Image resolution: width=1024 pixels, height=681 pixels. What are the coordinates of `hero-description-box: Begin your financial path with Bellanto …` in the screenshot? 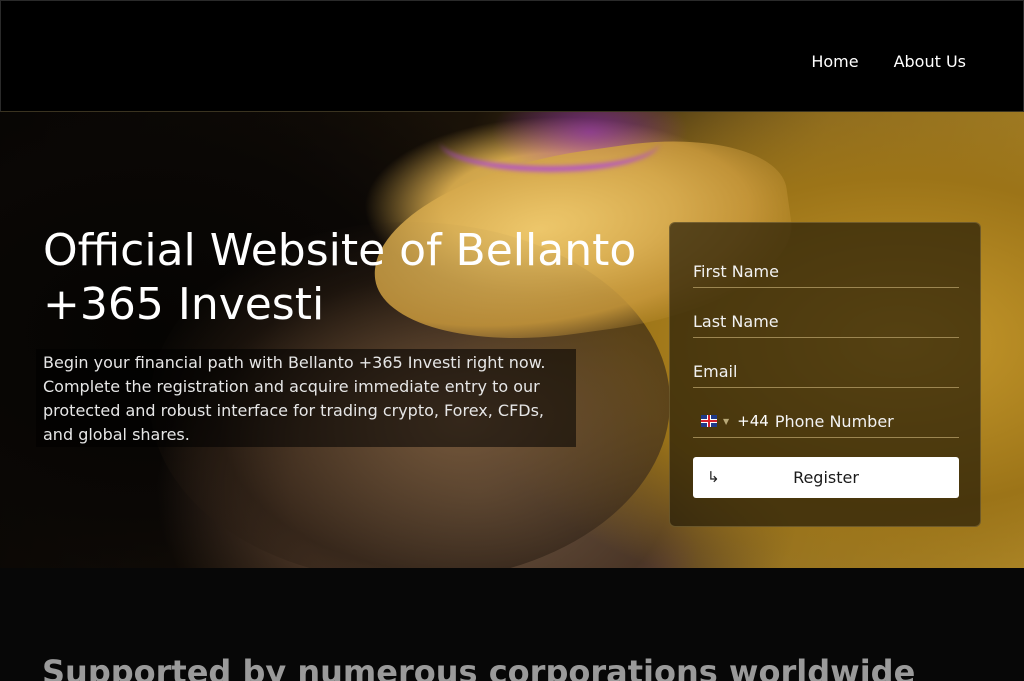 It's located at (306, 398).